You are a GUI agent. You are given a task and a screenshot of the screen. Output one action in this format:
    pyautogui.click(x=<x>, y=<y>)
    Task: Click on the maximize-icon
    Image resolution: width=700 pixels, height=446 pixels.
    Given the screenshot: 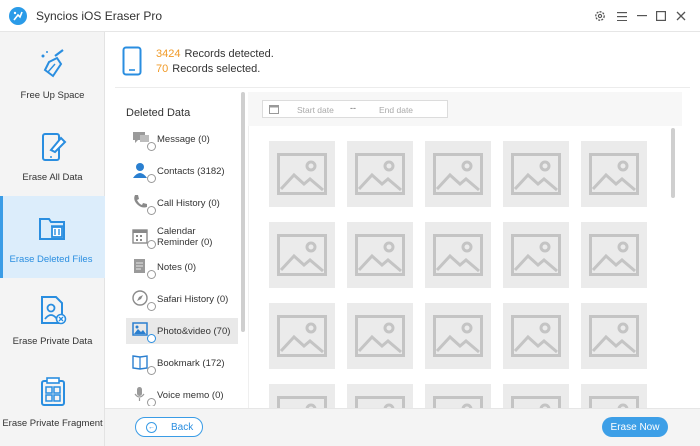 What is the action you would take?
    pyautogui.click(x=661, y=16)
    